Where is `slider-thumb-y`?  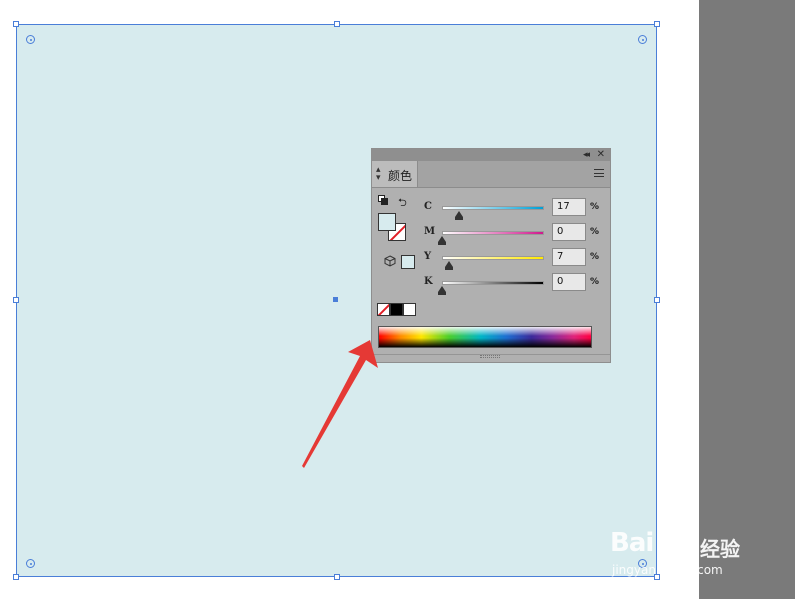
slider-thumb-y is located at coordinates (449, 265).